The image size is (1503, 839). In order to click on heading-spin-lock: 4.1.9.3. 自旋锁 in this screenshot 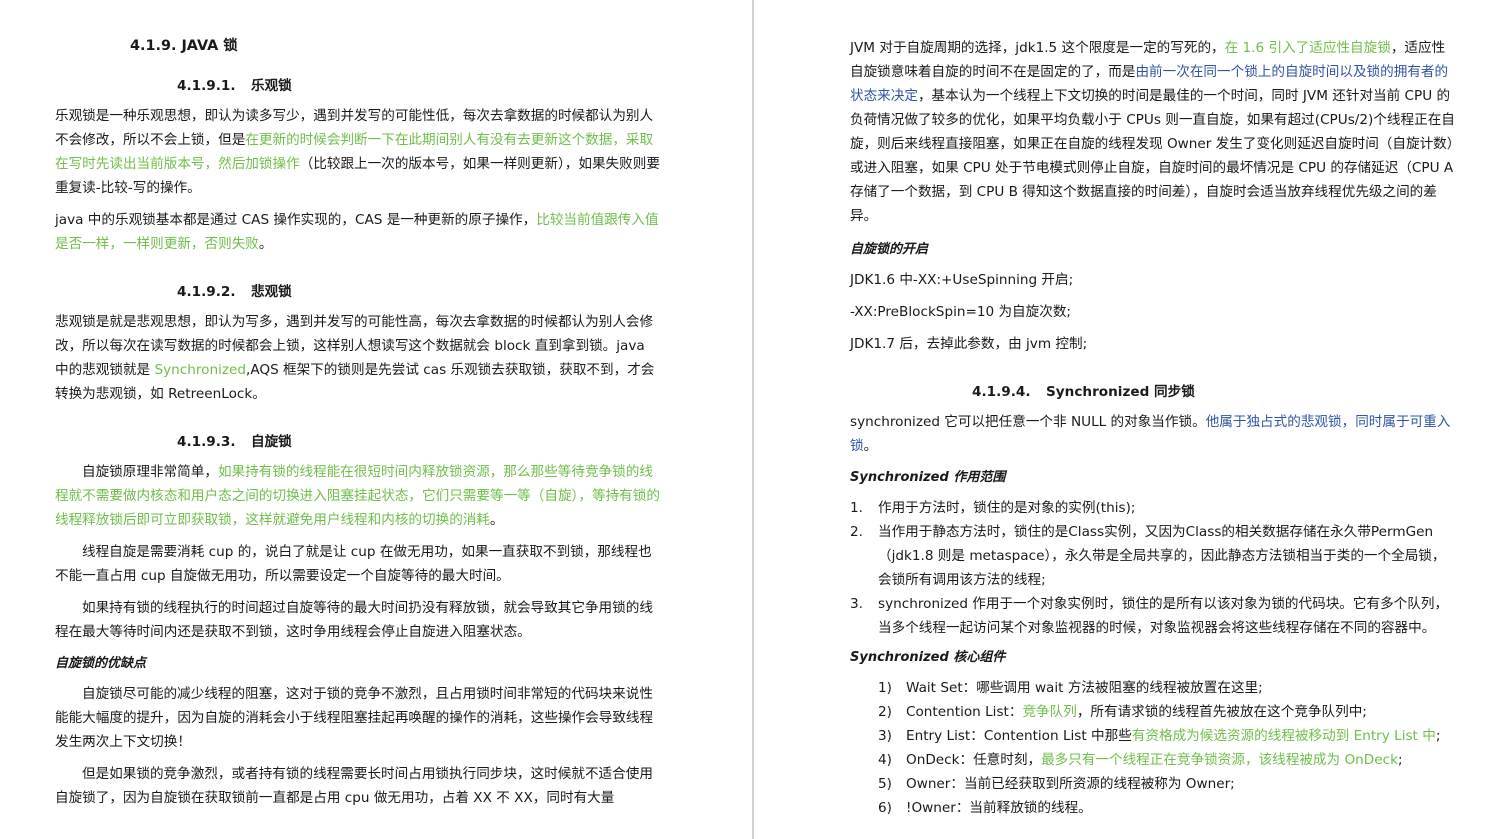, I will do `click(357, 442)`.